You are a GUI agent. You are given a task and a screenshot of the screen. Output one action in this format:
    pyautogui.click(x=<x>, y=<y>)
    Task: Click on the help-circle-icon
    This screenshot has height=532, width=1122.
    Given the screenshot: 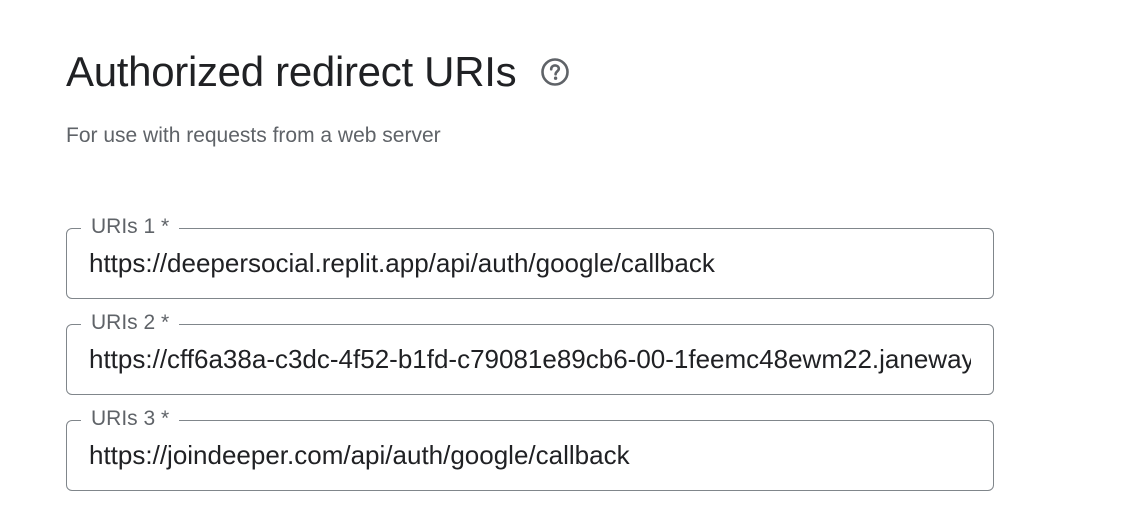 What is the action you would take?
    pyautogui.click(x=555, y=72)
    